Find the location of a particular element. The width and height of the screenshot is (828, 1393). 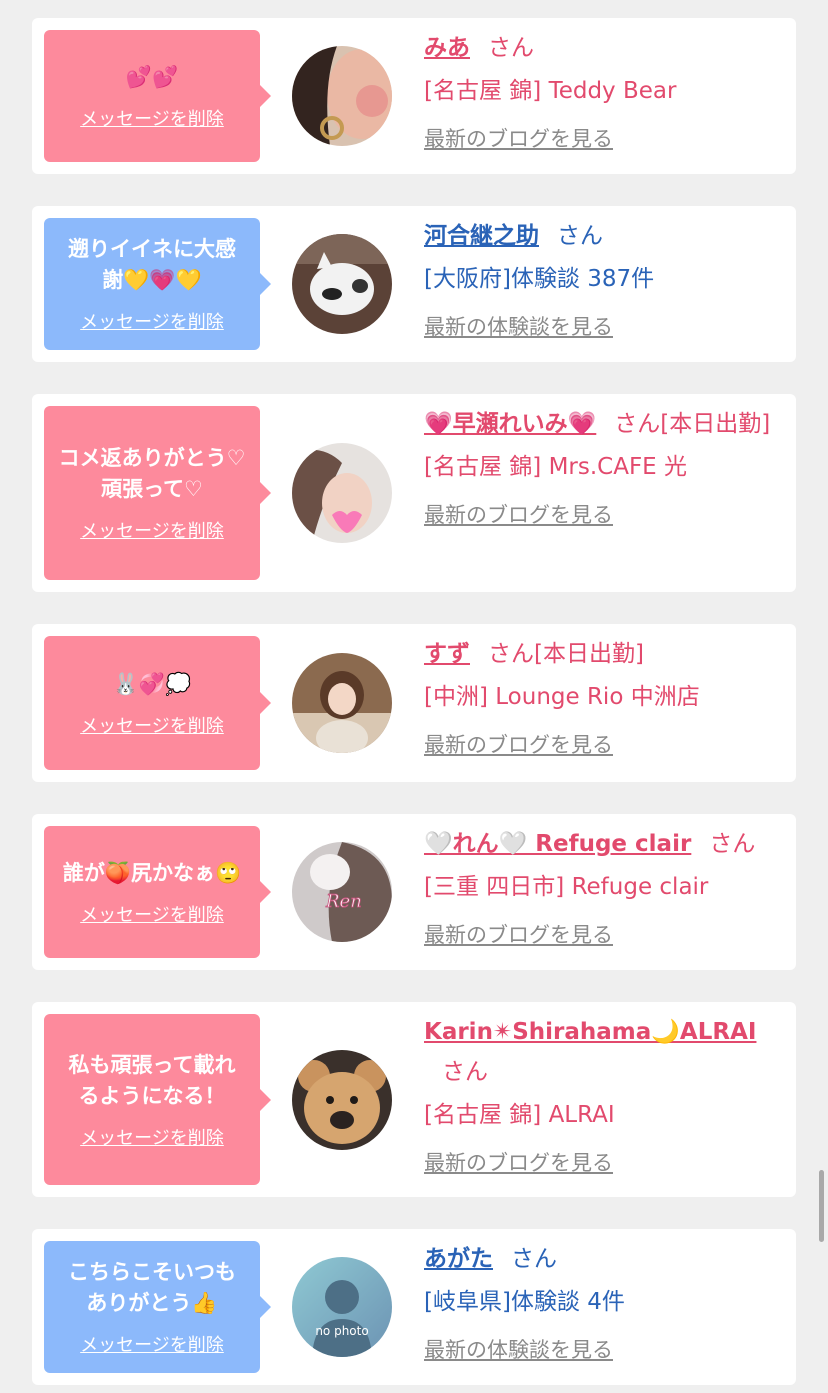

message-text: コメ返ありがとう♡頑張って♡ is located at coordinates (152, 473).